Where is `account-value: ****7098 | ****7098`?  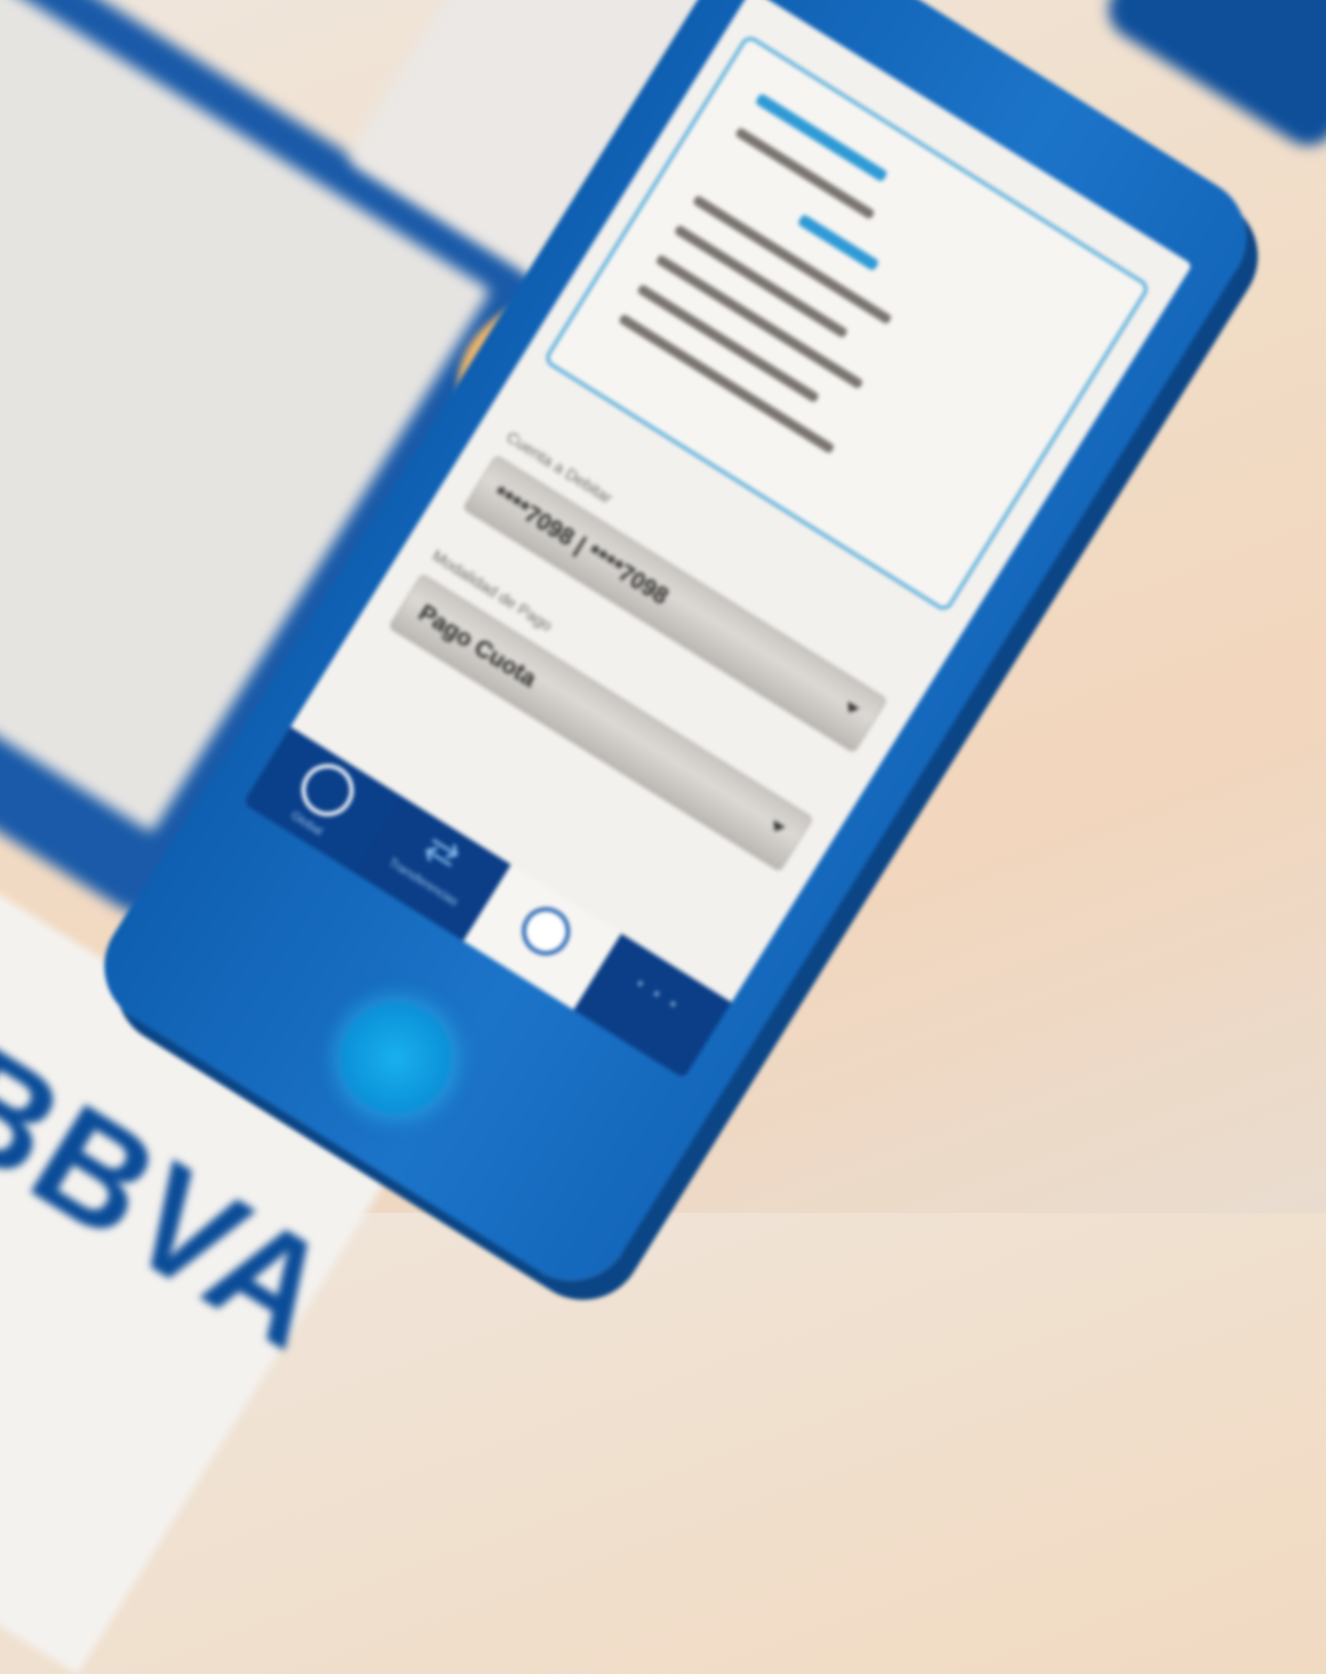 account-value: ****7098 | ****7098 is located at coordinates (580, 545).